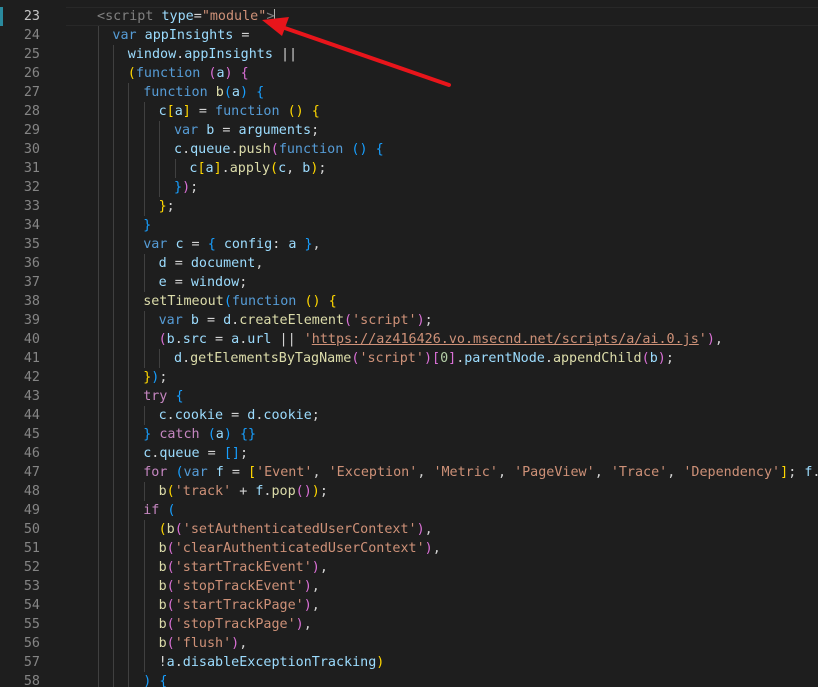 Image resolution: width=818 pixels, height=687 pixels. I want to click on code-content: c.cookie = d.cookie;, so click(442, 415).